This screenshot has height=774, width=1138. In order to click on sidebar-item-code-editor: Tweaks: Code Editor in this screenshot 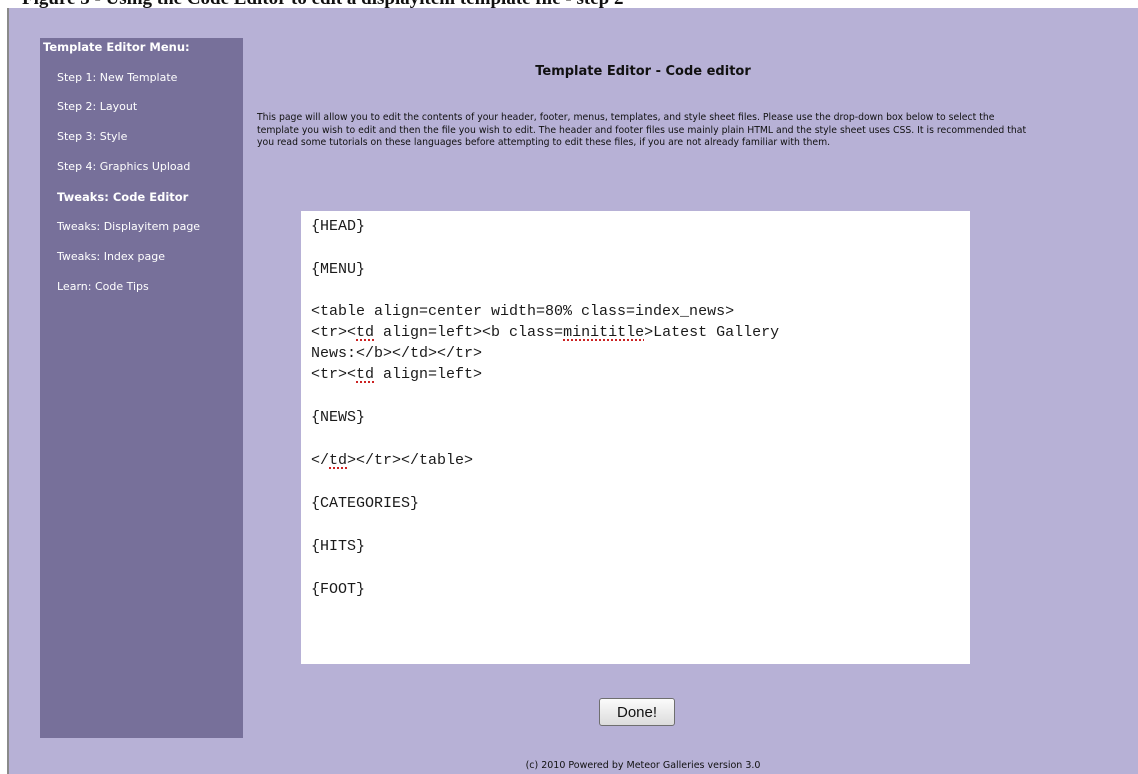, I will do `click(122, 197)`.